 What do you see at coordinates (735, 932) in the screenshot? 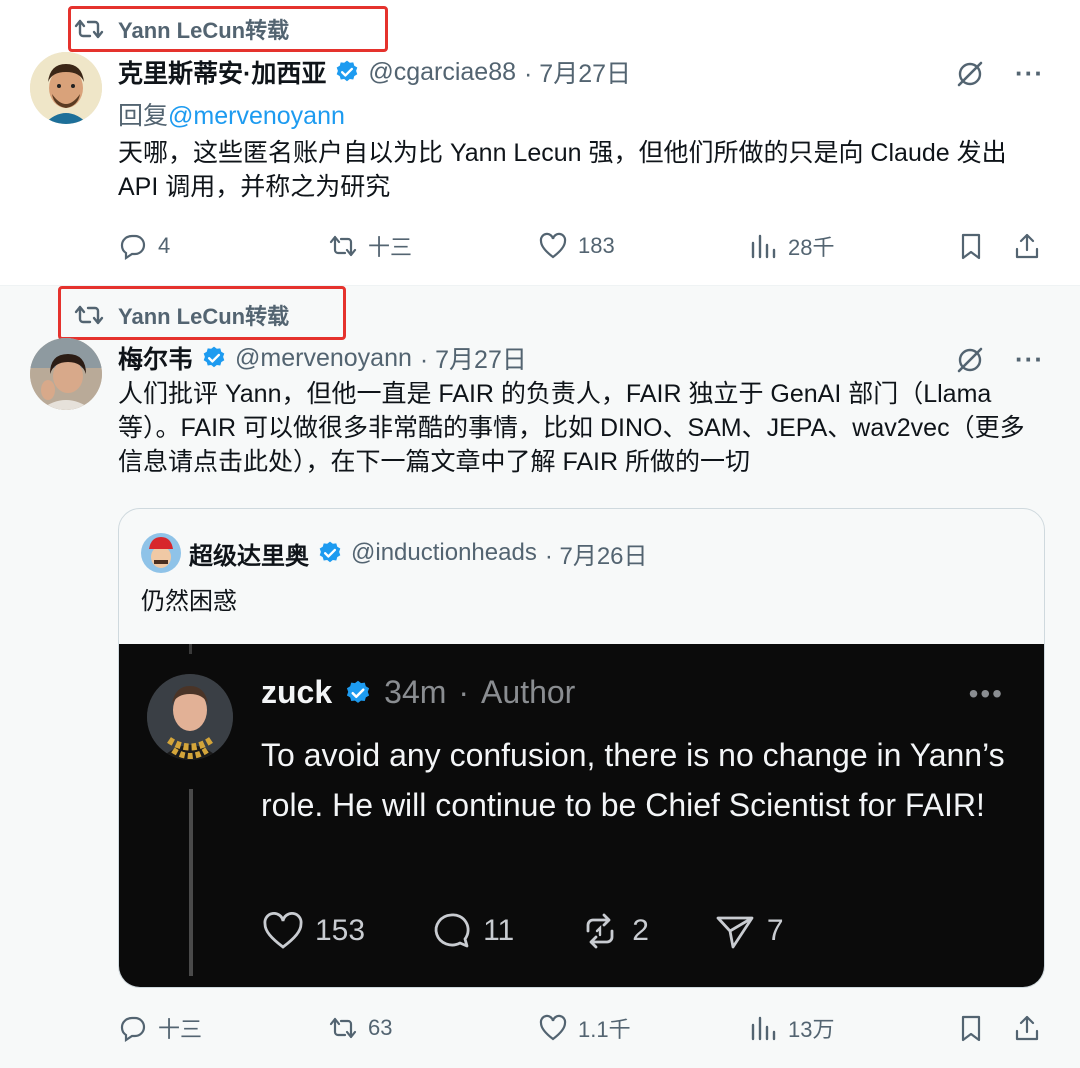
I see `send-icon` at bounding box center [735, 932].